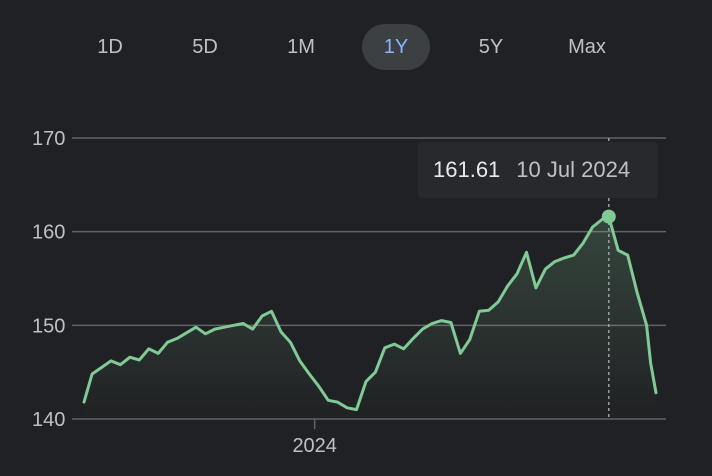  Describe the element at coordinates (573, 169) in the screenshot. I see `tooltip-date: 10 Jul 2024` at that location.